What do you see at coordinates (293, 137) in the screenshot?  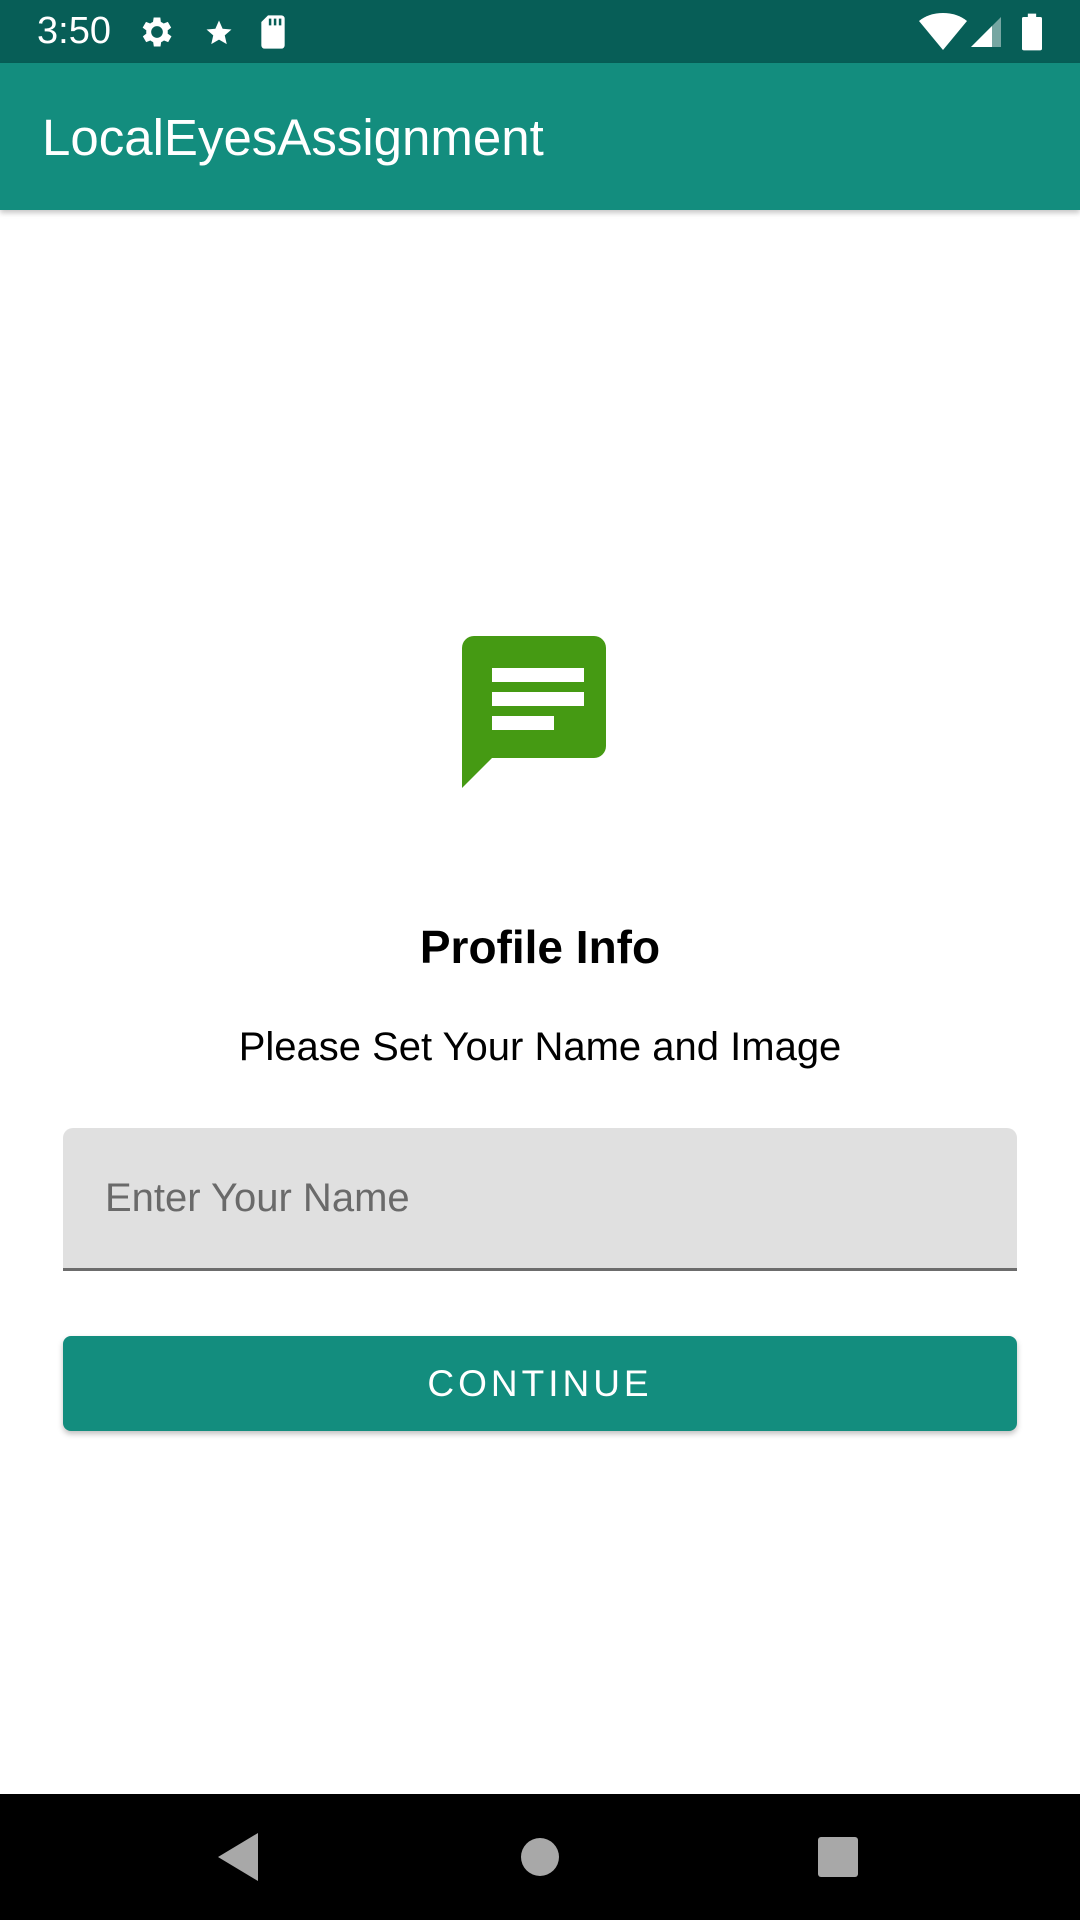 I see `app-title: LocalEyesAssignment` at bounding box center [293, 137].